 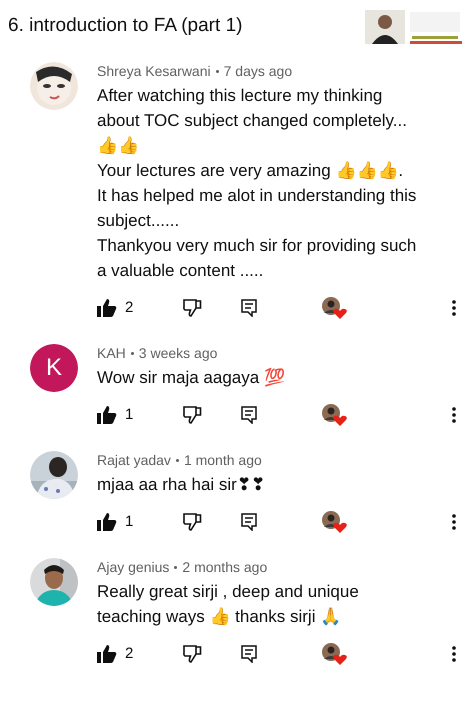 What do you see at coordinates (178, 353) in the screenshot?
I see `comment-time: 3 weeks ago` at bounding box center [178, 353].